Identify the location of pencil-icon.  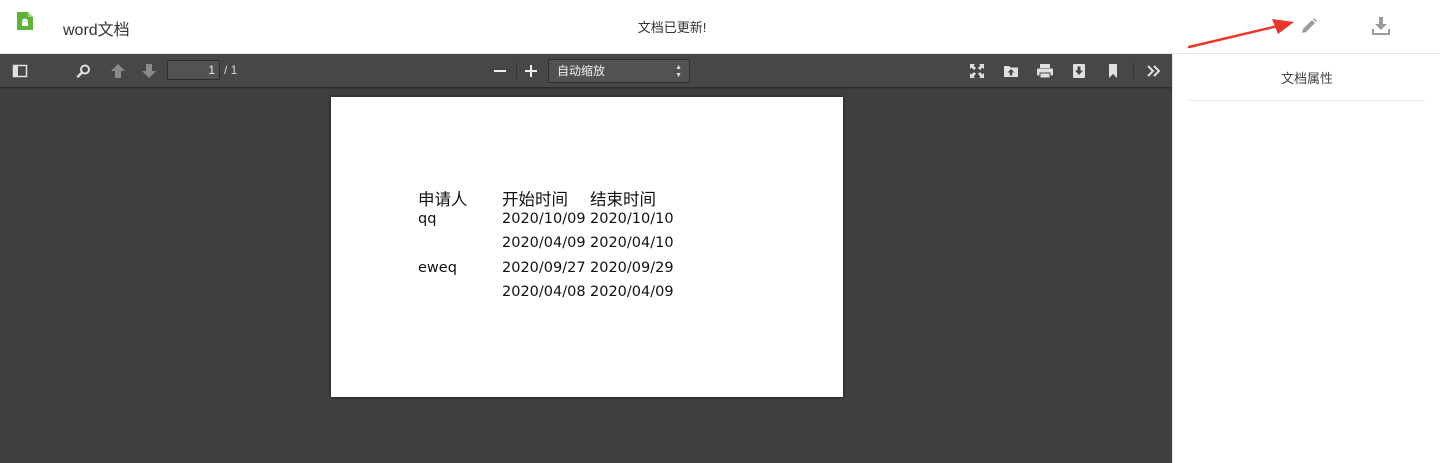
(1309, 25).